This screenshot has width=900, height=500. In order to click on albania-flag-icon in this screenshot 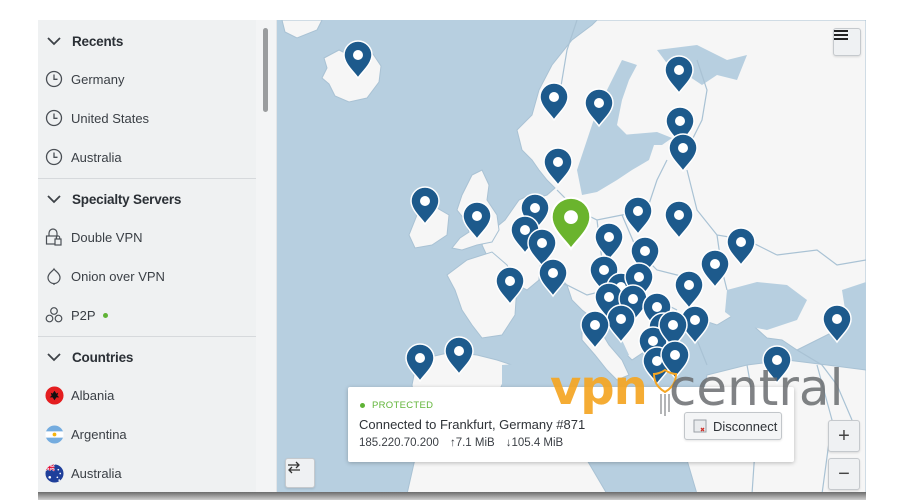, I will do `click(54, 395)`.